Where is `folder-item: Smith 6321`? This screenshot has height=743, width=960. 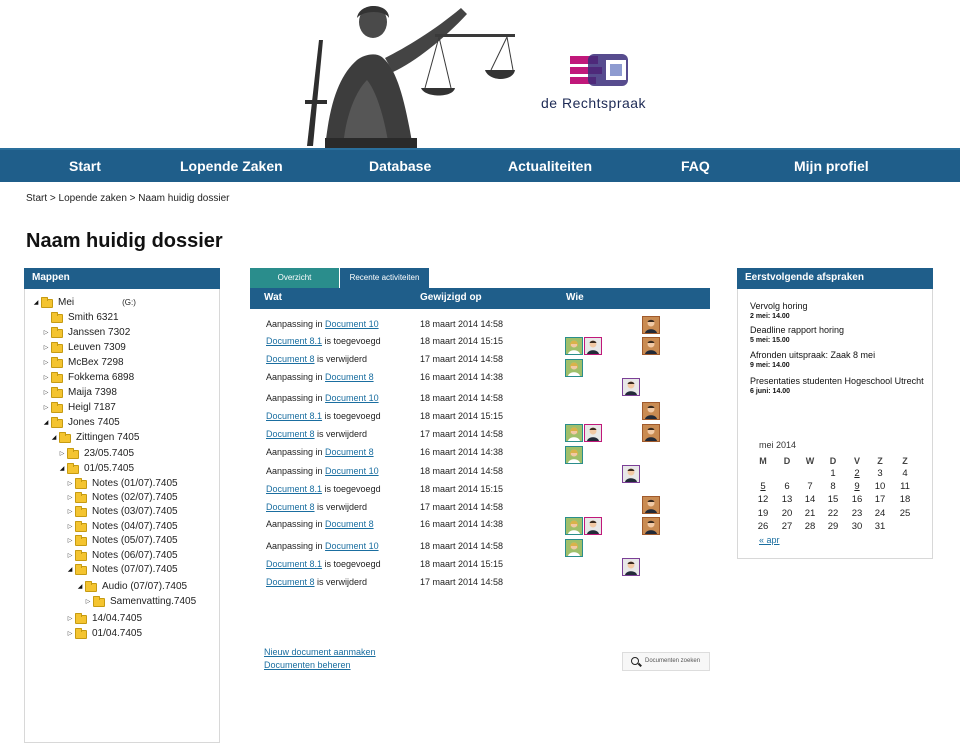 folder-item: Smith 6321 is located at coordinates (80, 318).